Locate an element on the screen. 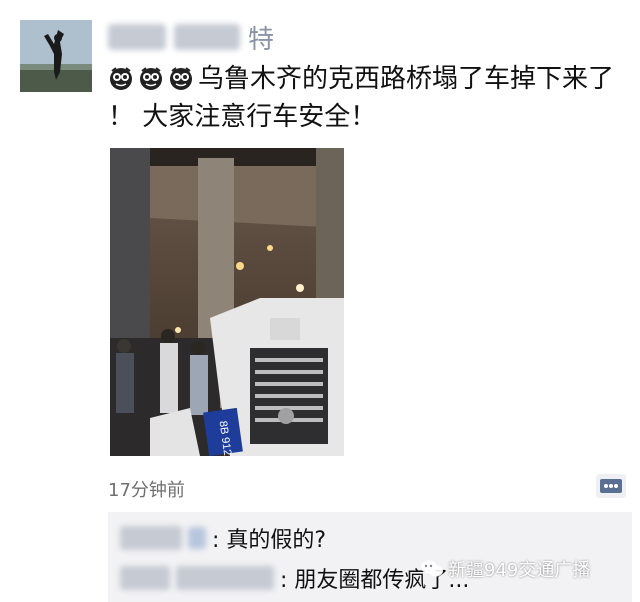 This screenshot has height=602, width=640. comment-button is located at coordinates (611, 486).